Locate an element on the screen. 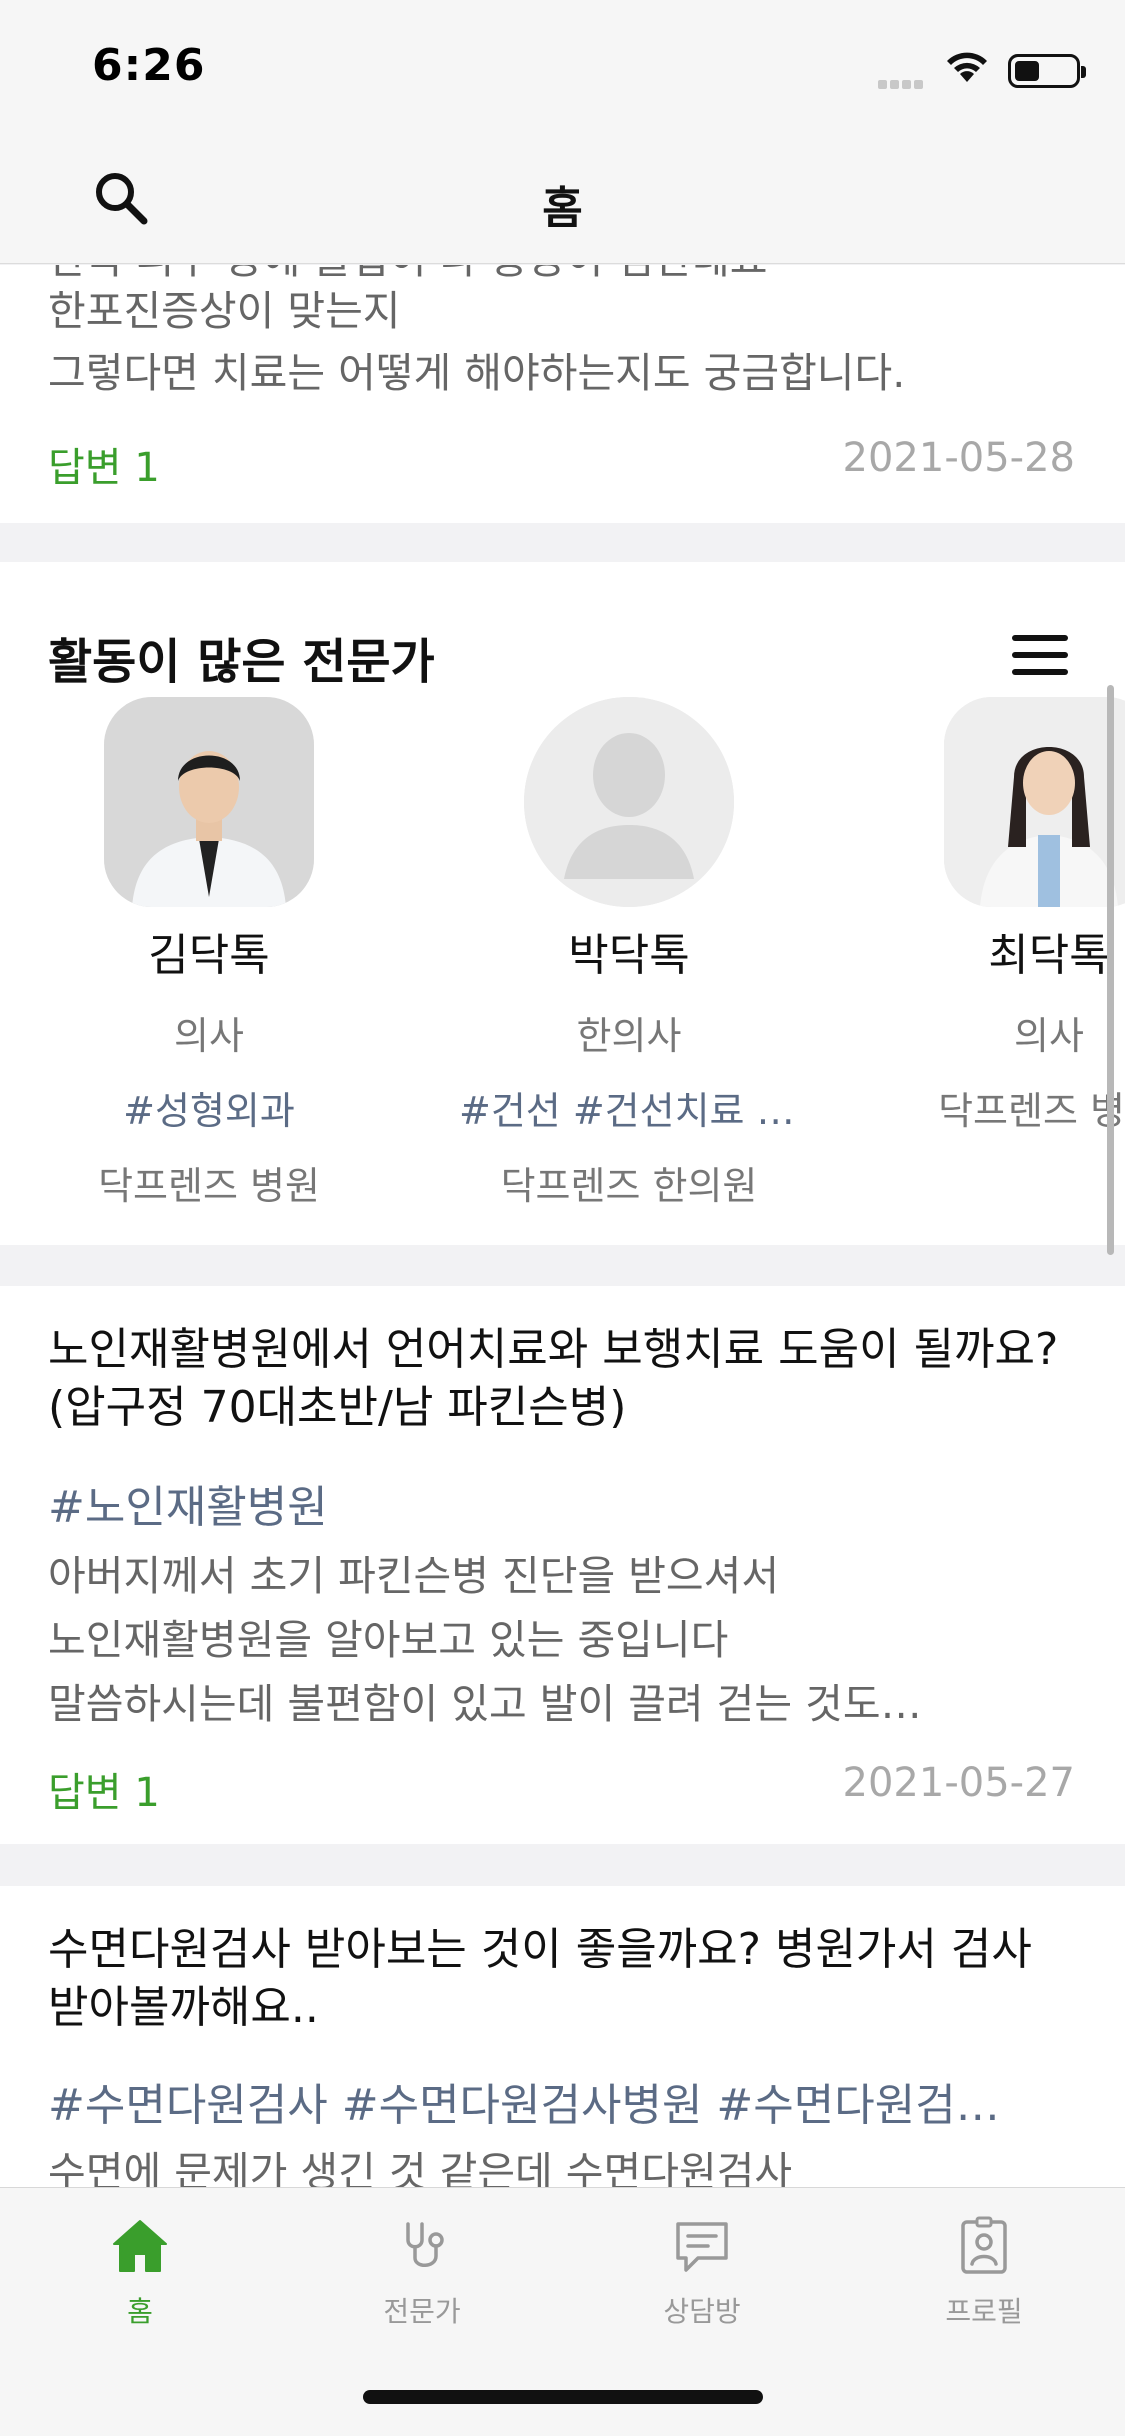 Image resolution: width=1125 pixels, height=2436 pixels. question-tags: #노인재활병원 is located at coordinates (188, 1507).